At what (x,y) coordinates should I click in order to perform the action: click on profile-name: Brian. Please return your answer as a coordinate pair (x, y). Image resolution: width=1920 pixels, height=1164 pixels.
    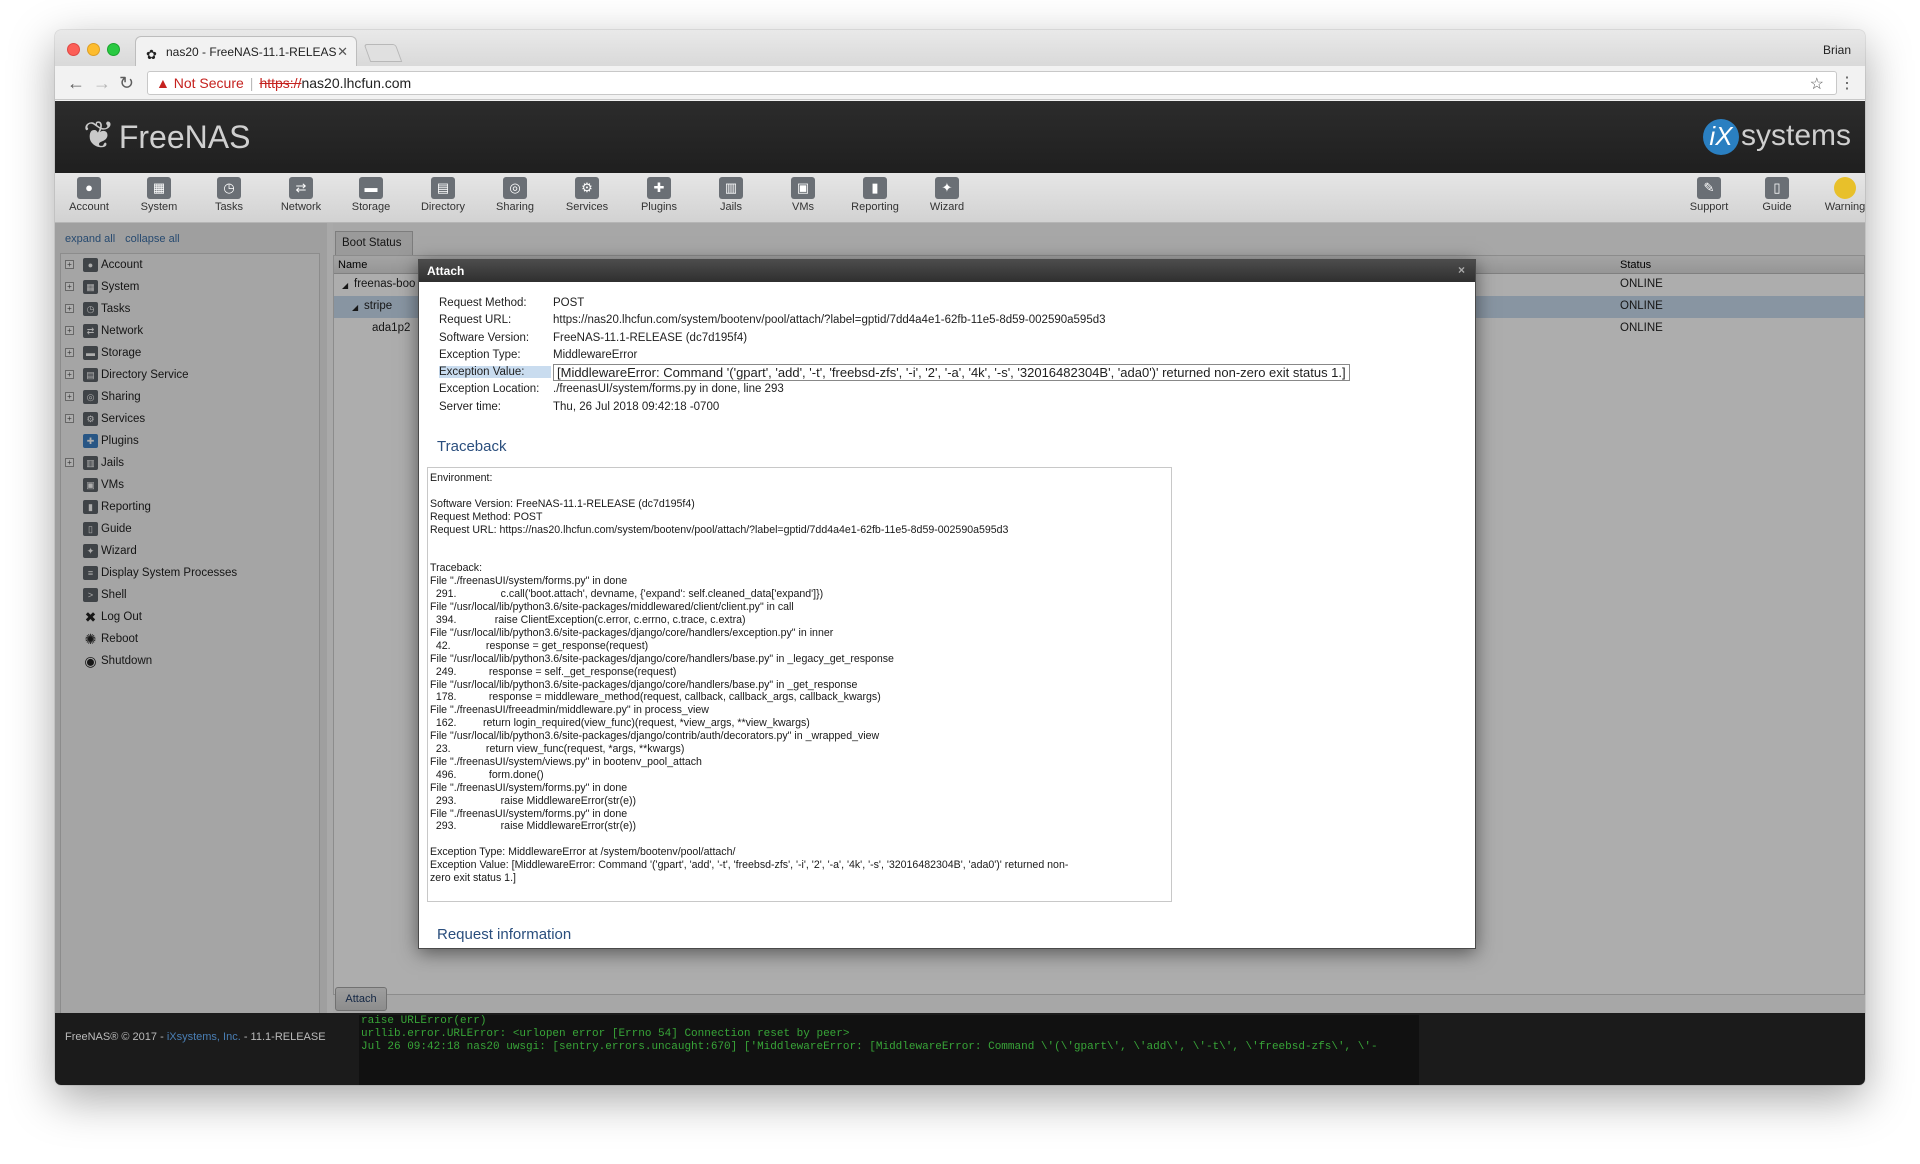
    Looking at the image, I should click on (1837, 50).